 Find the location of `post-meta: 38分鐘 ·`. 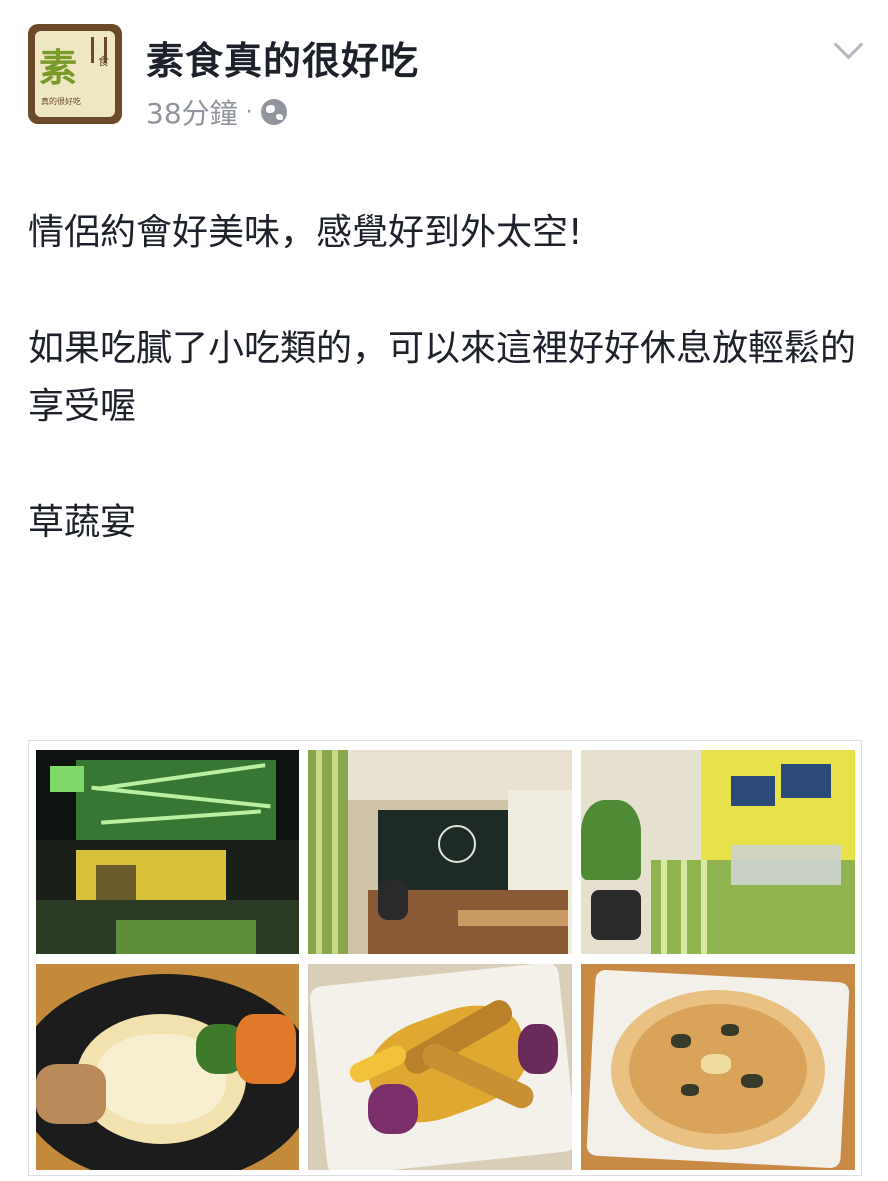

post-meta: 38分鐘 · is located at coordinates (216, 112).